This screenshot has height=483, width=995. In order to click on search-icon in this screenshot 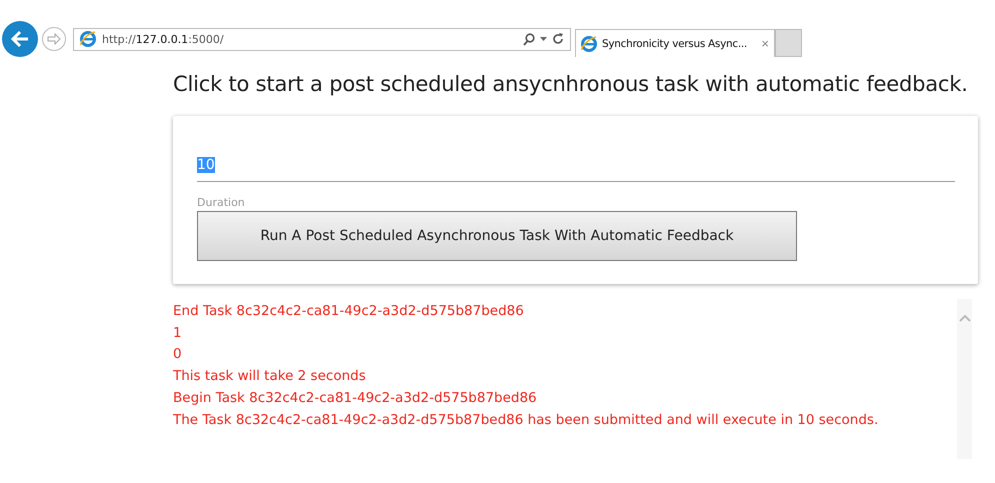, I will do `click(529, 39)`.